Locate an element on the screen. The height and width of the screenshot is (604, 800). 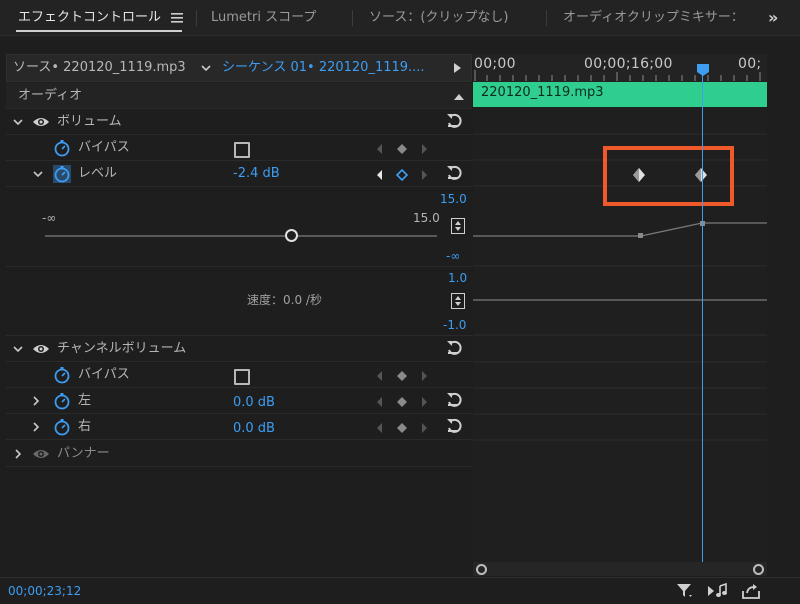
slider-min-label: -∞ is located at coordinates (49, 218).